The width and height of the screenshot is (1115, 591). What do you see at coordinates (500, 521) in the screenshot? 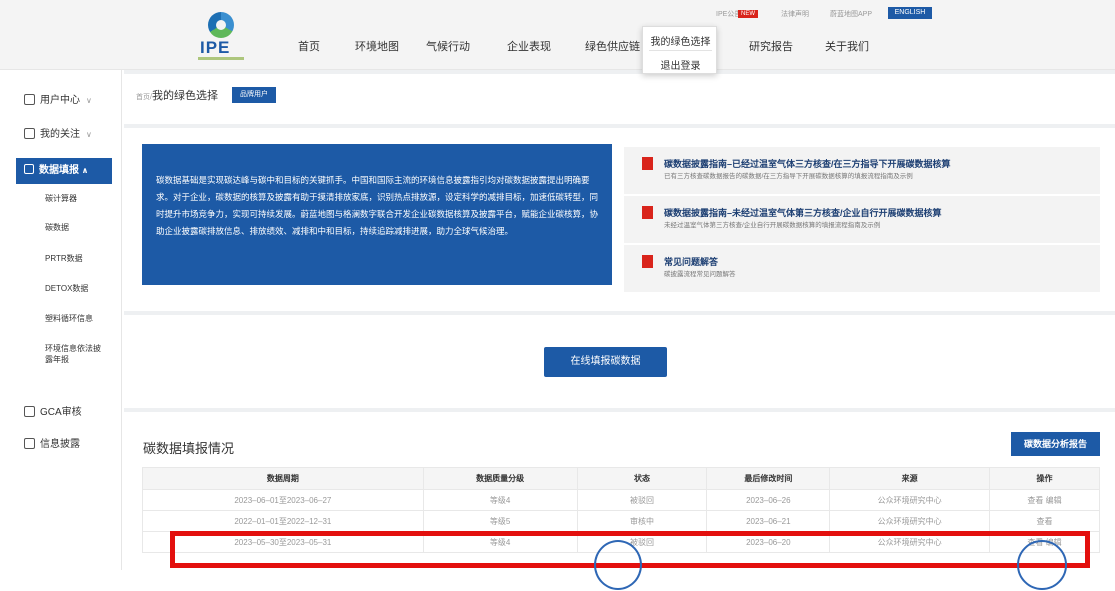
I see `cell-grade: 等级5` at bounding box center [500, 521].